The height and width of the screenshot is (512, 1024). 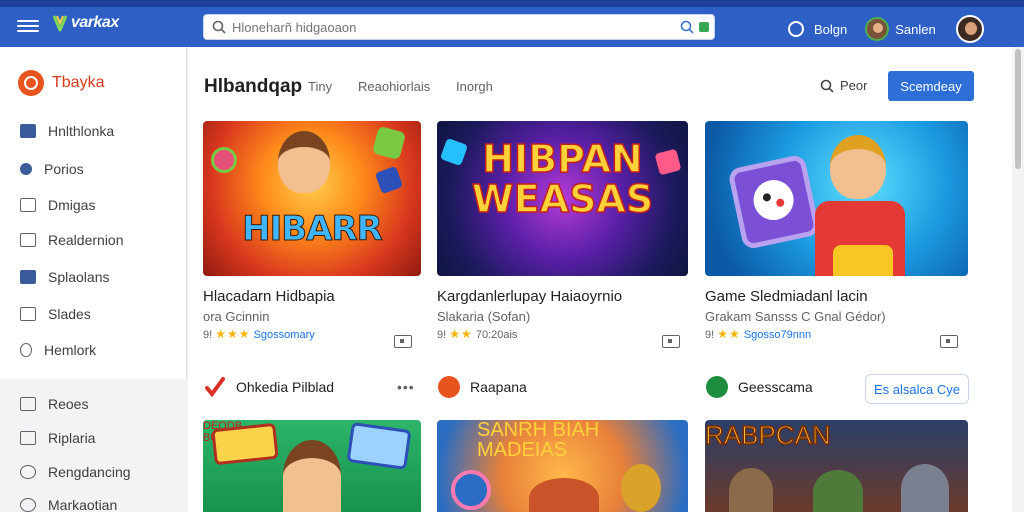 I want to click on target-icon, so click(x=28, y=505).